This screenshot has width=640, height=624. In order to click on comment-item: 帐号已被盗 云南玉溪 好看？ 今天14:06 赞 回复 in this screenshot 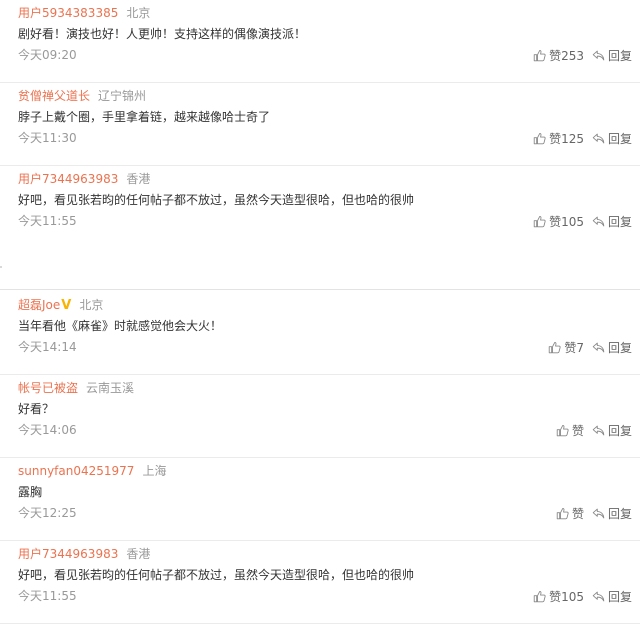, I will do `click(320, 416)`.